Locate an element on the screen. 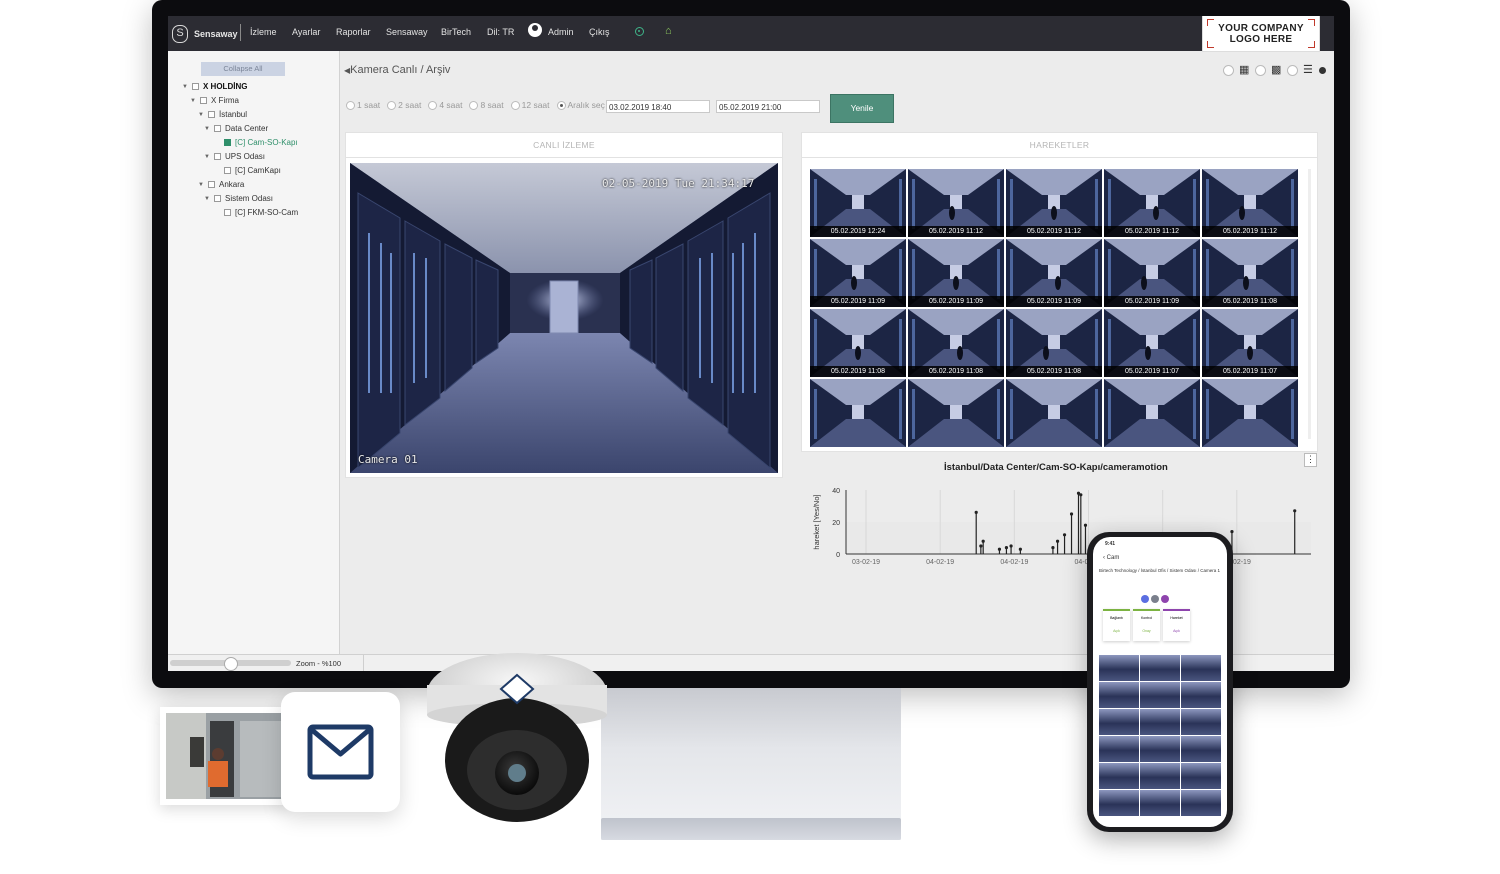  phone-back-label: ‹ Cam is located at coordinates (1111, 558).